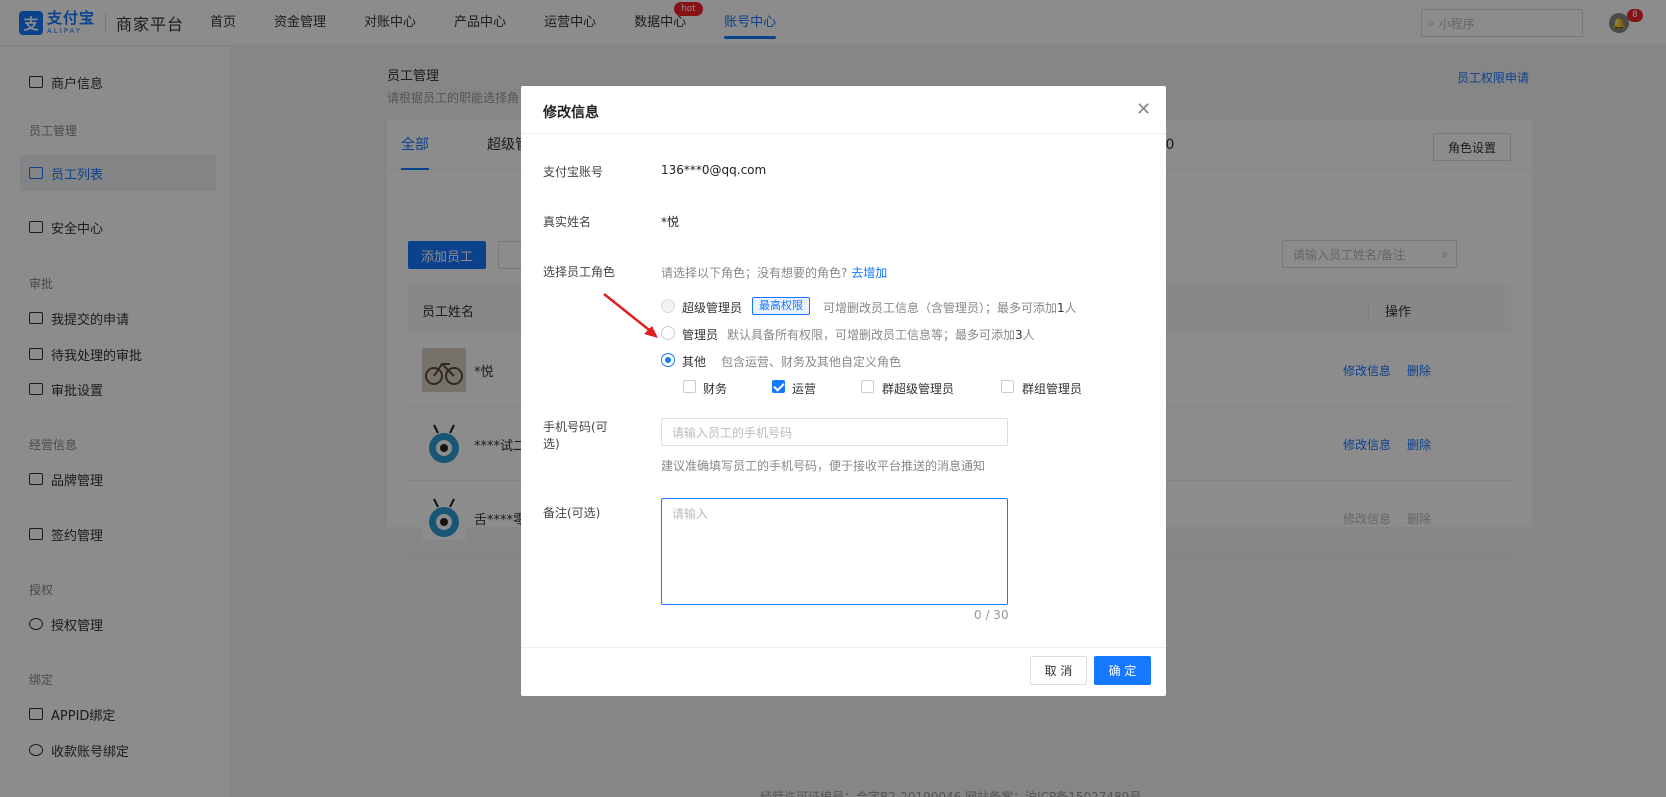 This screenshot has width=1666, height=797. Describe the element at coordinates (781, 306) in the screenshot. I see `highest-permission-tag: 最高权限` at that location.